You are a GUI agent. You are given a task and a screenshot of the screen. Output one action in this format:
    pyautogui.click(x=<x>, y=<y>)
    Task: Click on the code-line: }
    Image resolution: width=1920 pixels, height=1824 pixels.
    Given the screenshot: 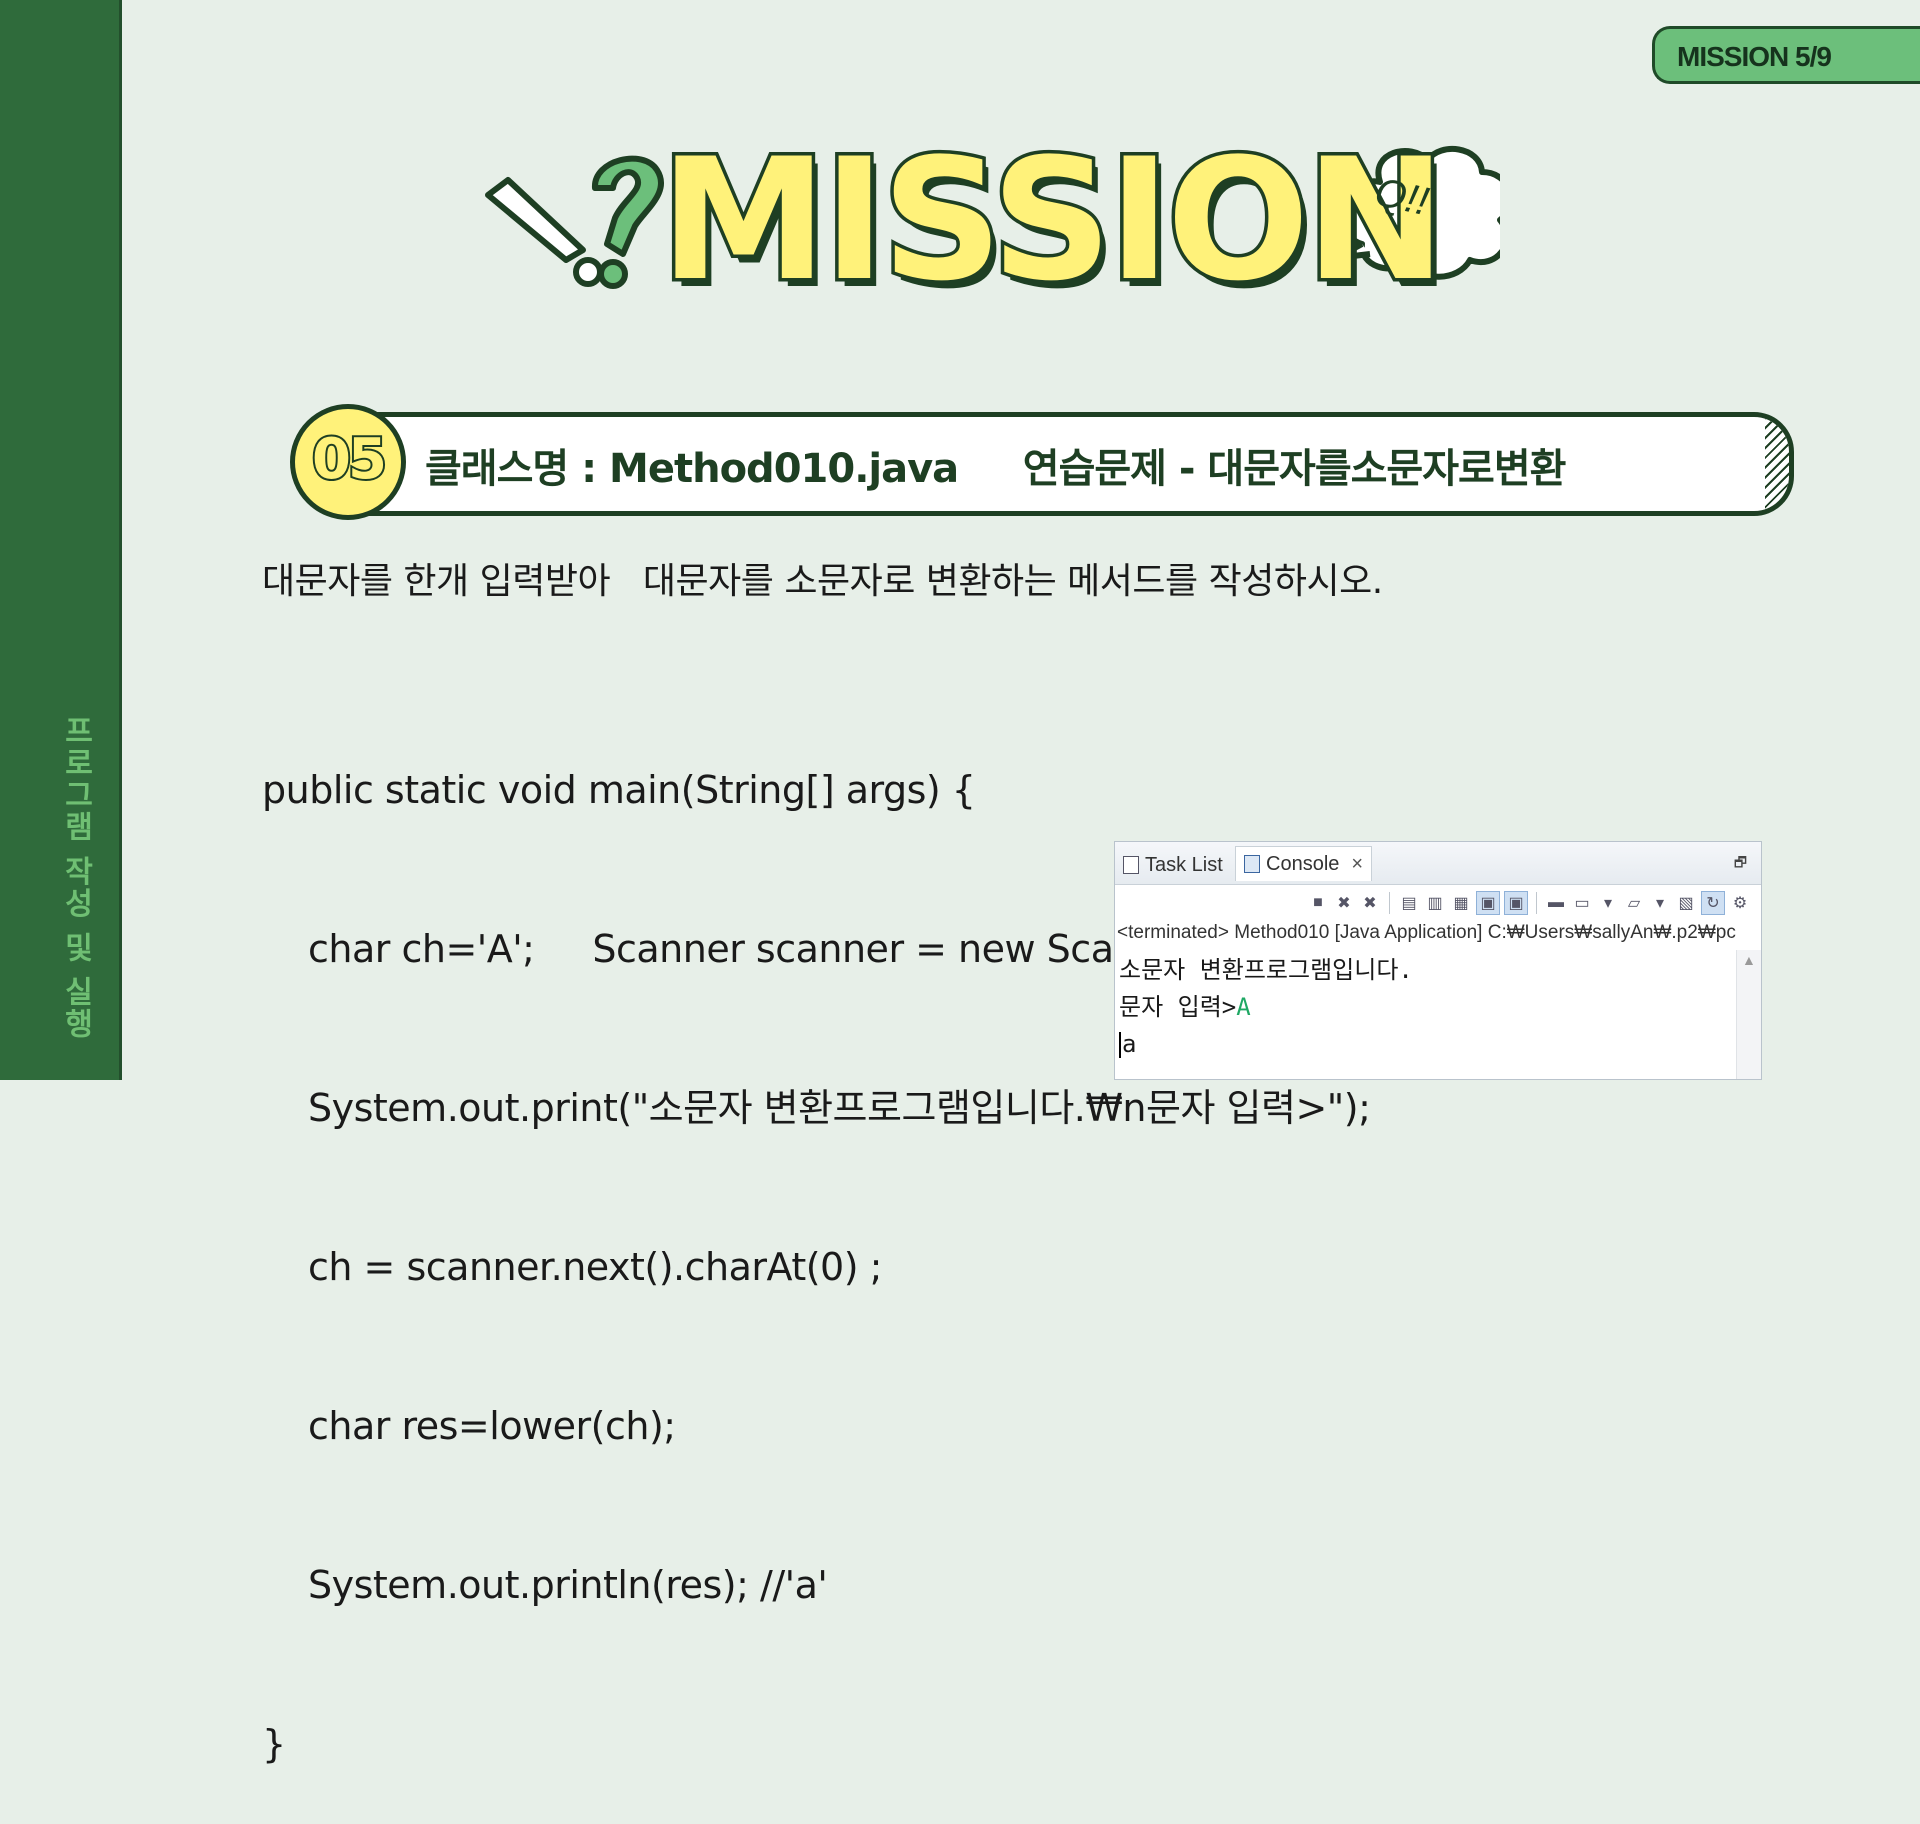 What is the action you would take?
    pyautogui.click(x=274, y=1744)
    